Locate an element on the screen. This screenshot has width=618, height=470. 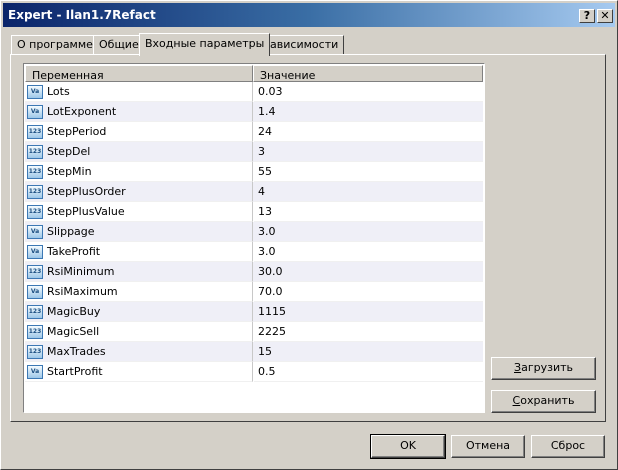
variable-name: StepPlusValue is located at coordinates (86, 211).